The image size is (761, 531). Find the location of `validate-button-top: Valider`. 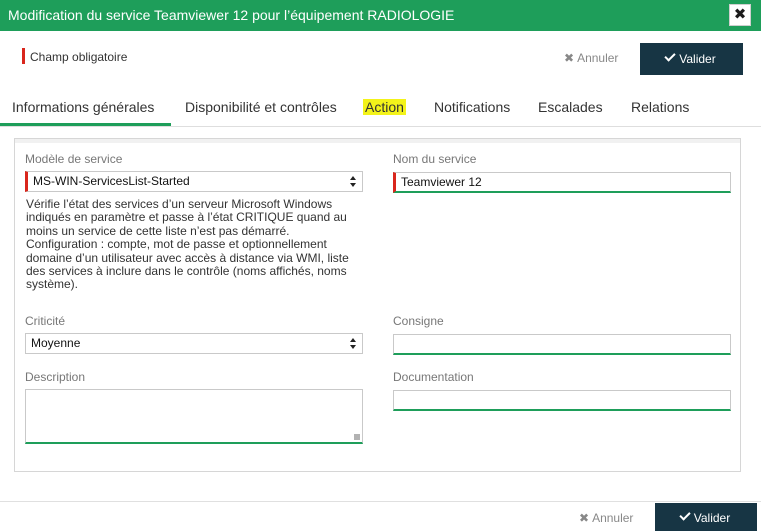

validate-button-top: Valider is located at coordinates (691, 59).